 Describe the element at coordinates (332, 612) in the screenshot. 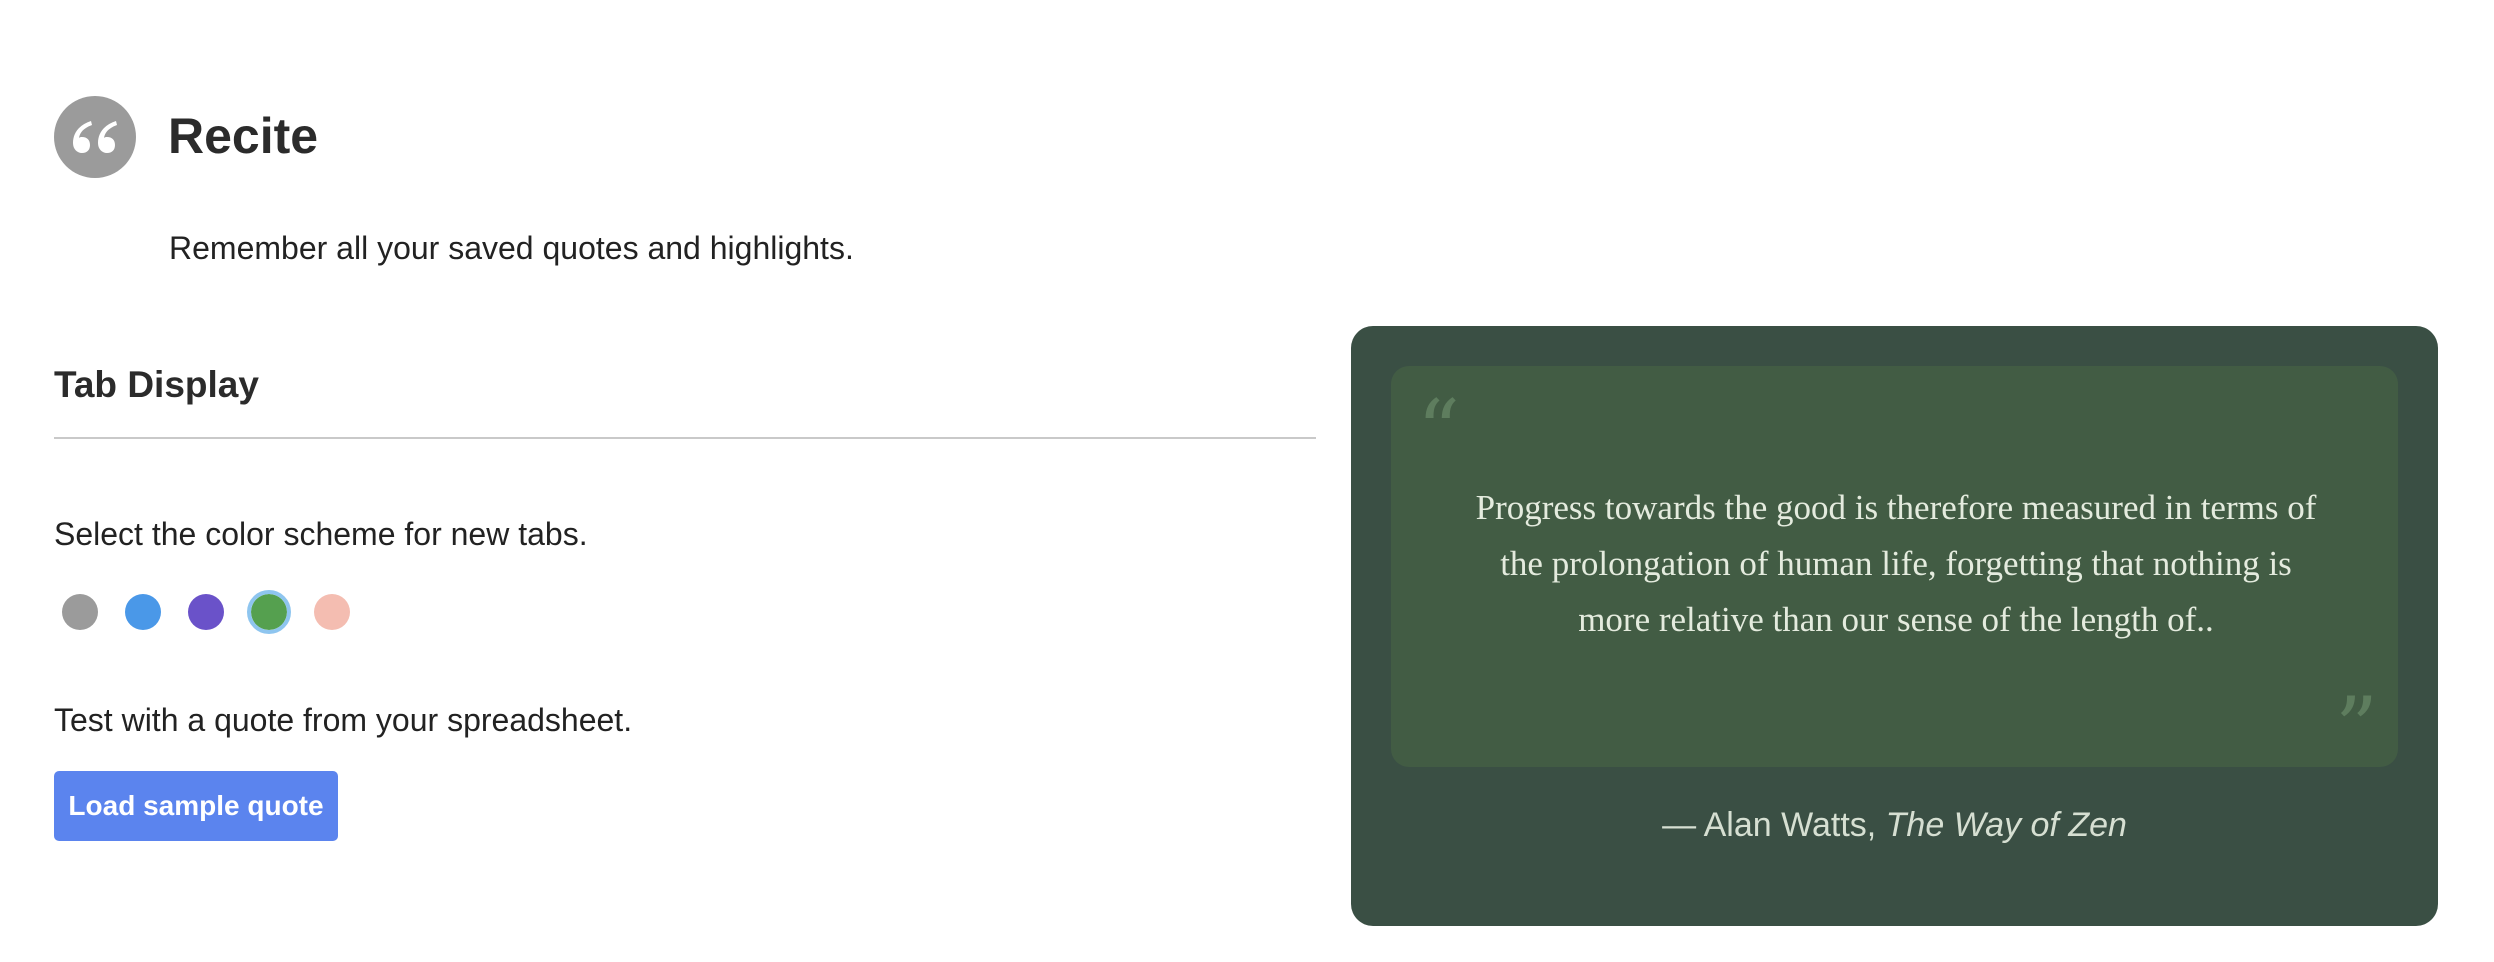

I see `color-swatch-pink` at that location.